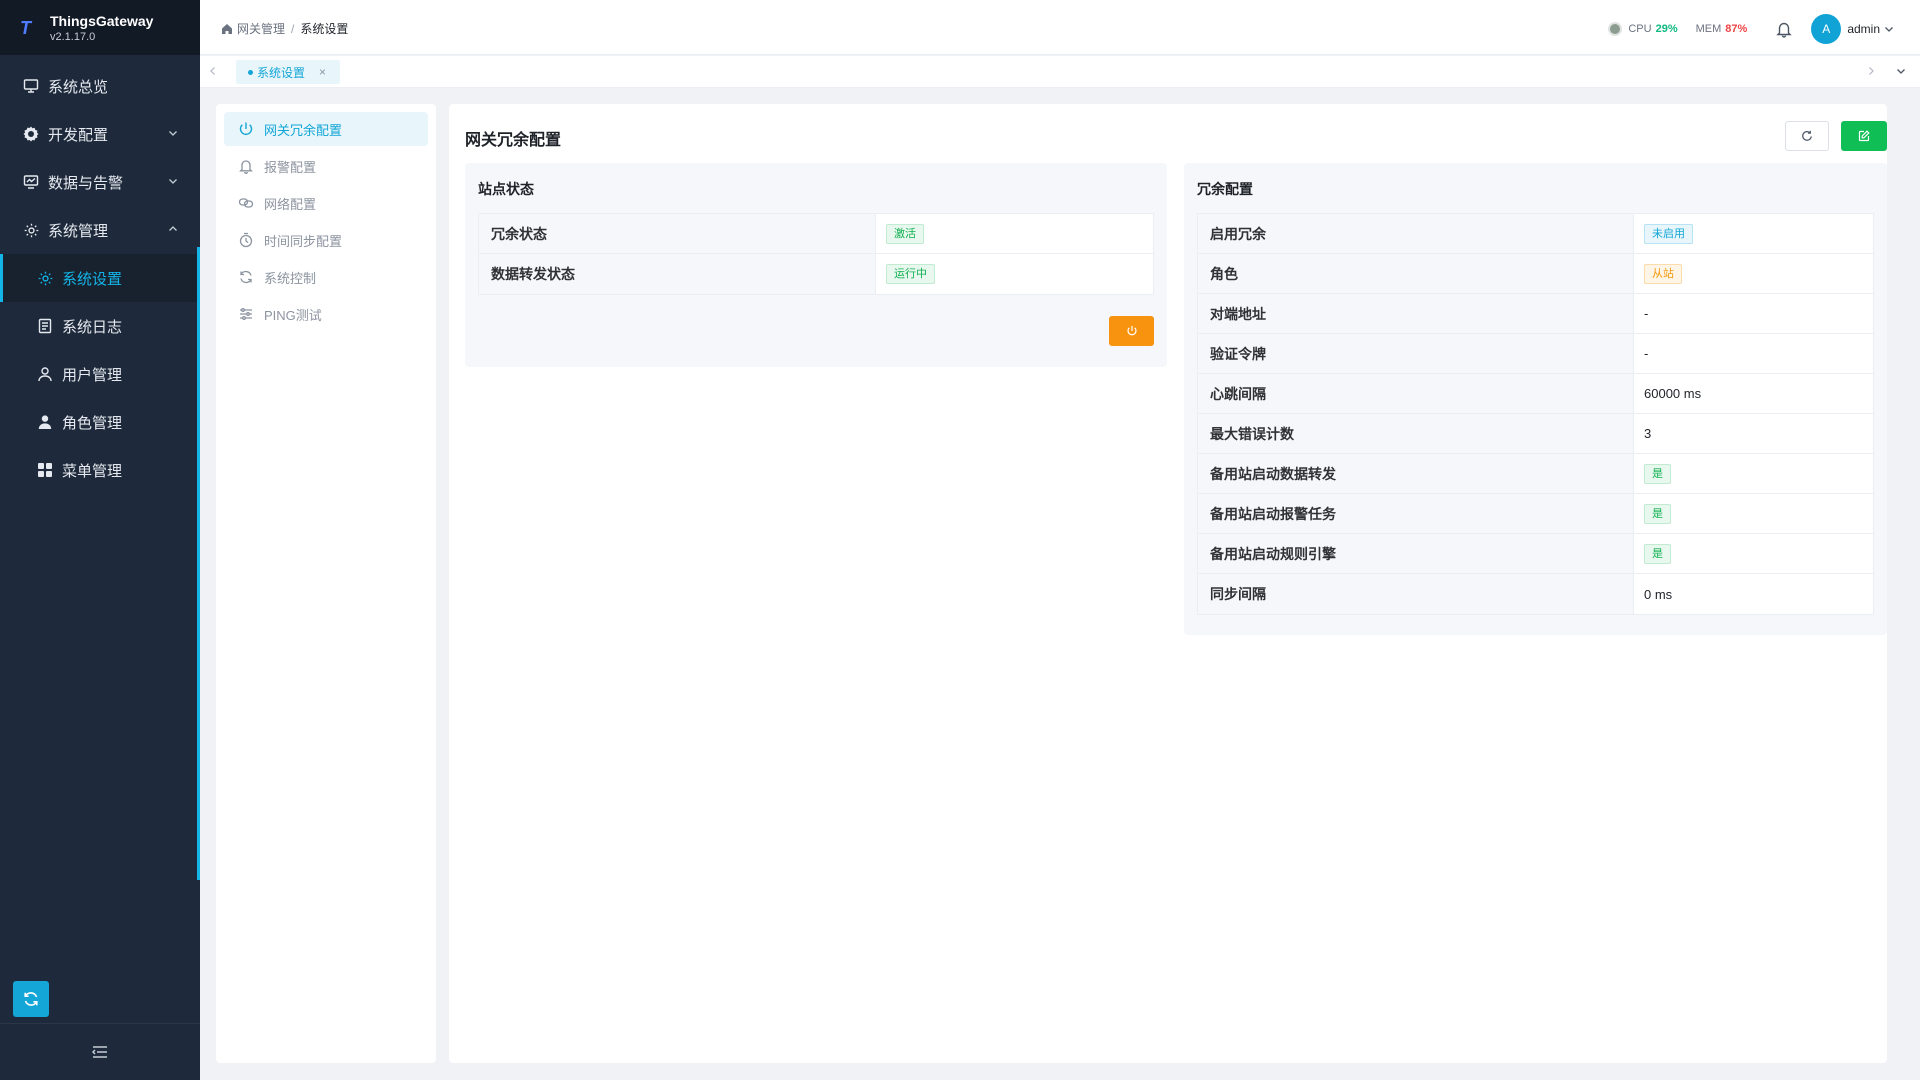  I want to click on chevron-left-icon, so click(213, 71).